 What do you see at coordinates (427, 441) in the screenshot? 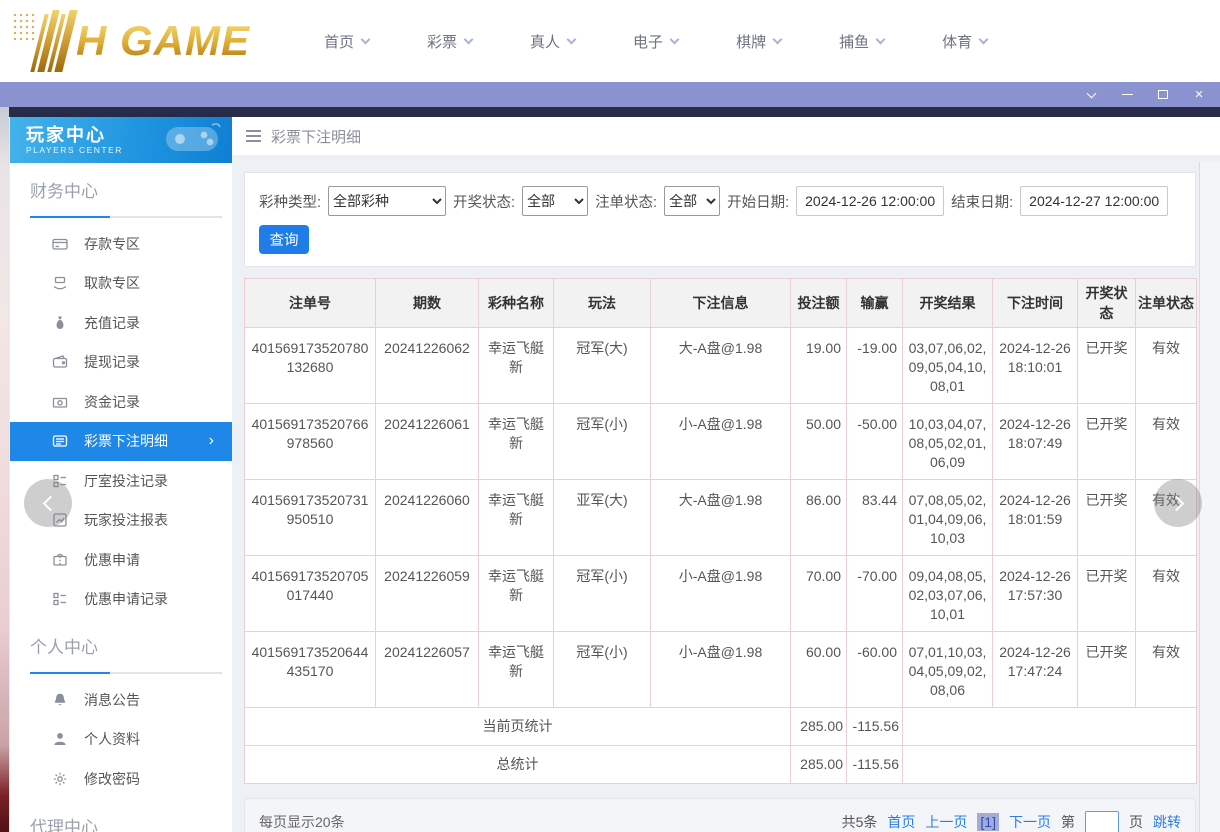
I see `table-cell: 20241226061` at bounding box center [427, 441].